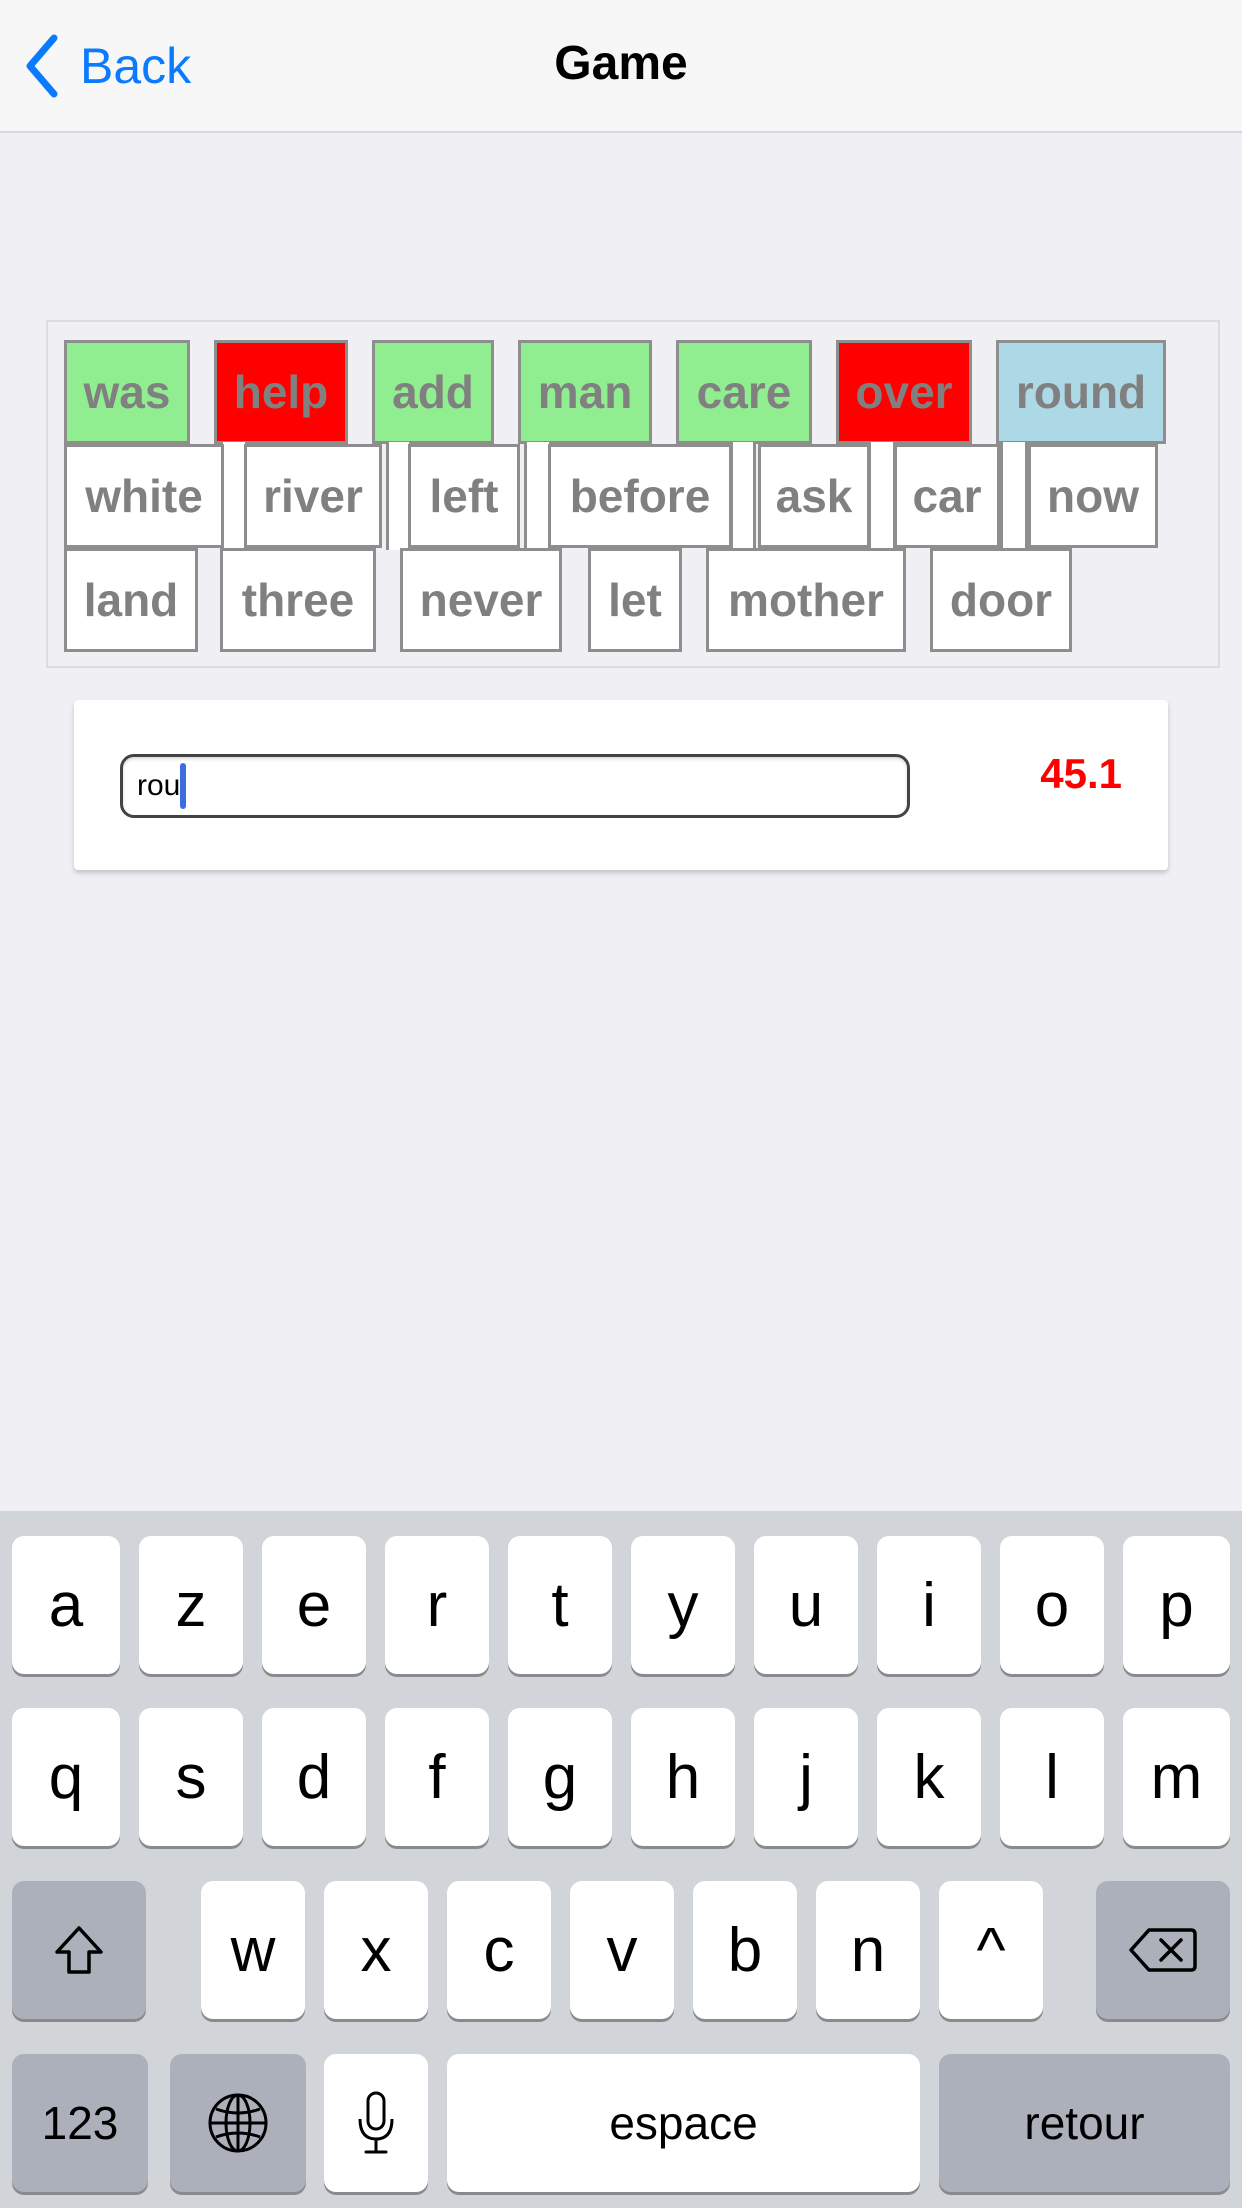 Image resolution: width=1242 pixels, height=2208 pixels. What do you see at coordinates (744, 392) in the screenshot?
I see `word-tile: care` at bounding box center [744, 392].